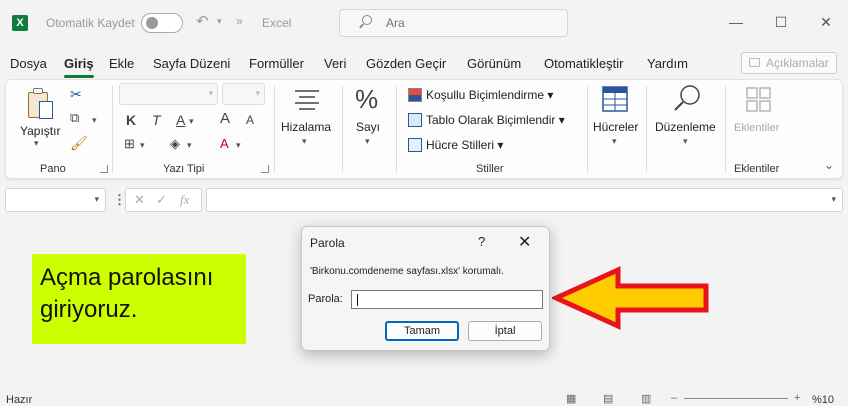  I want to click on tab-view: Görünüm, so click(494, 63).